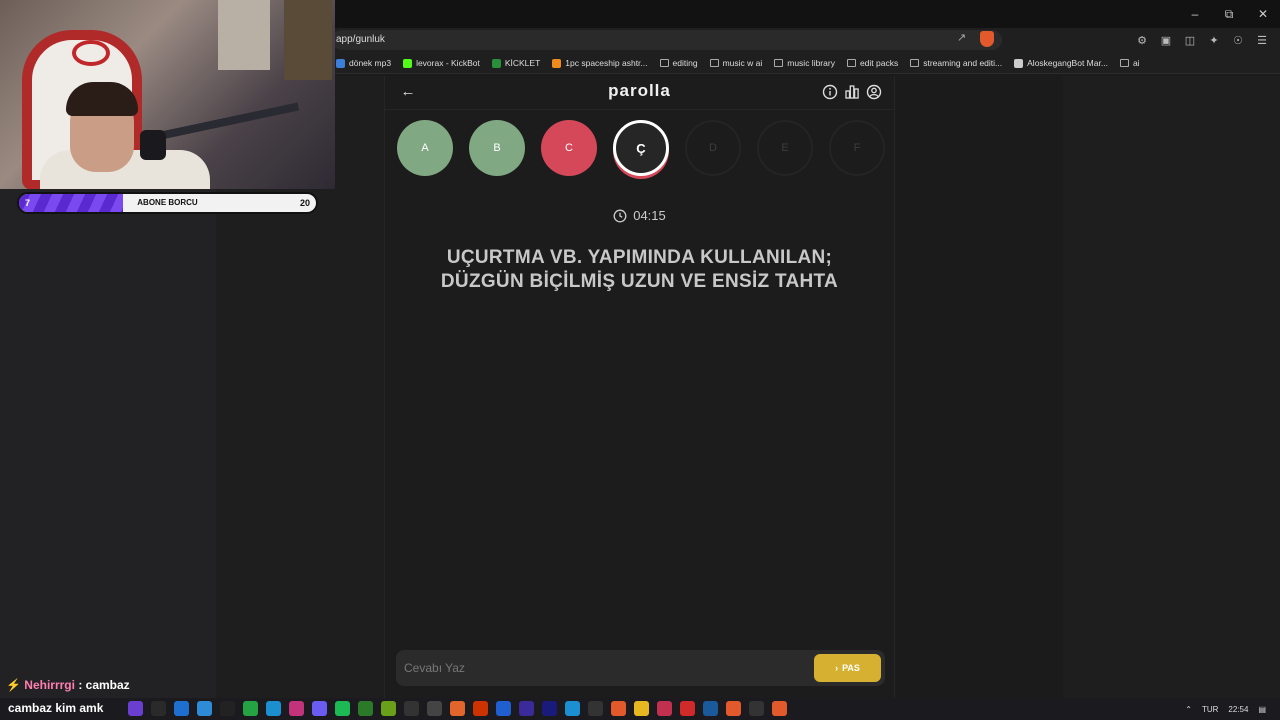 This screenshot has height=720, width=1280. I want to click on stats-icon, so click(852, 92).